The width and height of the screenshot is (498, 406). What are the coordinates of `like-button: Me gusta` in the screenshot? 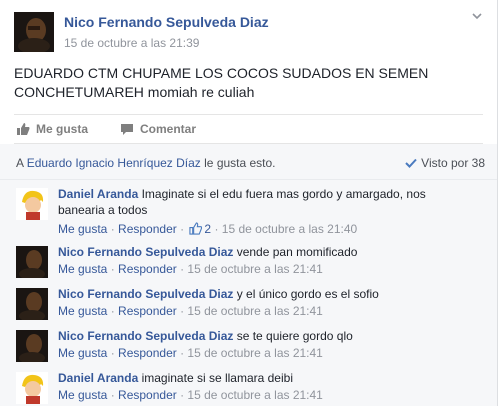 It's located at (52, 129).